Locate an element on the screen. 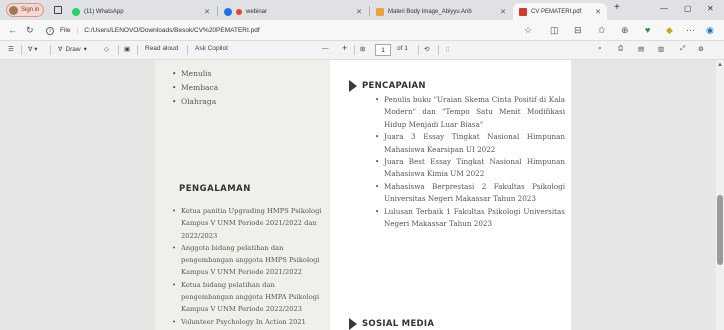 The image size is (724, 330). social-heading: SOSIAL MEDIA is located at coordinates (398, 324).